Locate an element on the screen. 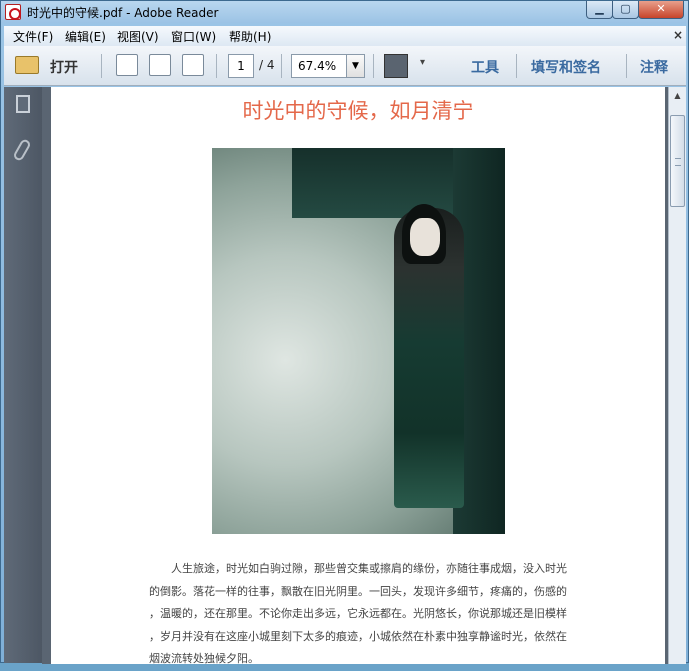 This screenshot has height=671, width=689. tools-button: 工具 is located at coordinates (485, 67).